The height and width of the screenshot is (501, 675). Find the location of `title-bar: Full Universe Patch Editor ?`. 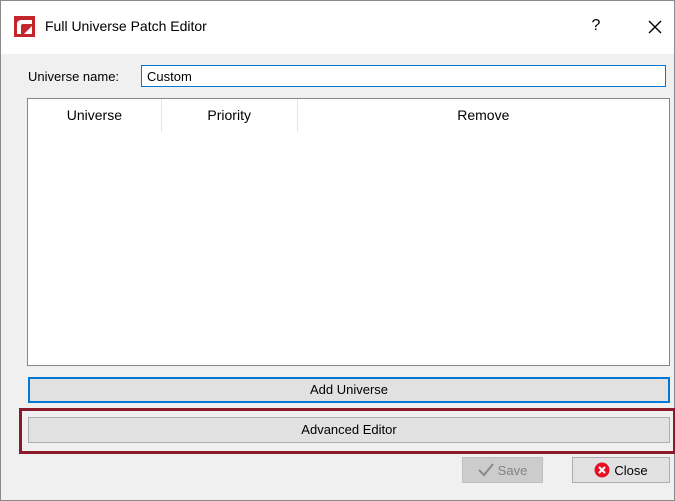

title-bar: Full Universe Patch Editor ? is located at coordinates (337, 27).